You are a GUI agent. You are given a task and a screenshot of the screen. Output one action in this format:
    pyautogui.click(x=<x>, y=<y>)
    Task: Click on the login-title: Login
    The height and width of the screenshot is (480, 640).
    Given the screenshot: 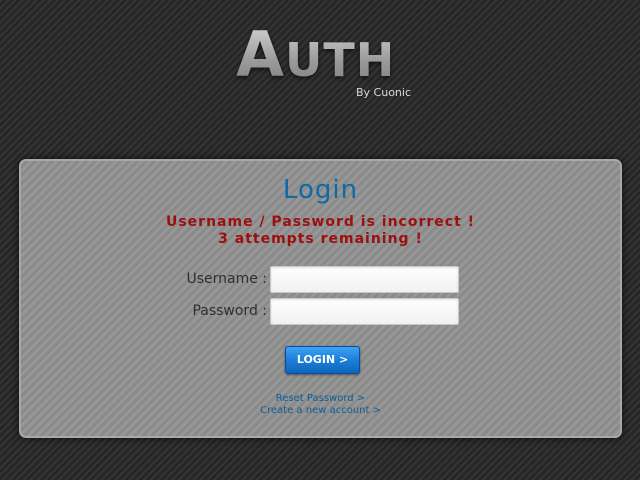 What is the action you would take?
    pyautogui.click(x=320, y=190)
    